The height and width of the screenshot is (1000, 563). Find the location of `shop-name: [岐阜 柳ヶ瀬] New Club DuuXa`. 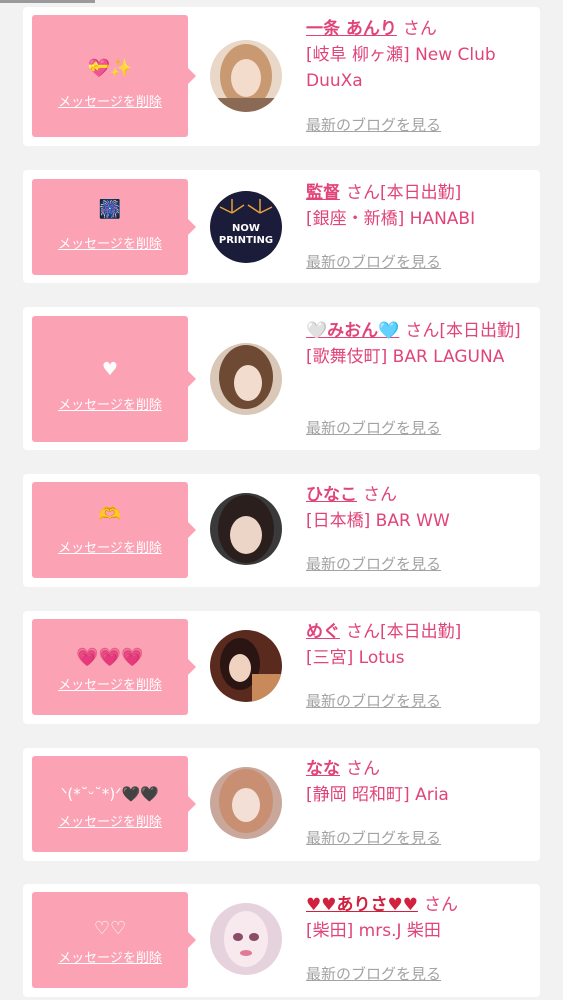

shop-name: [岐阜 柳ヶ瀬] New Club DuuXa is located at coordinates (401, 68).